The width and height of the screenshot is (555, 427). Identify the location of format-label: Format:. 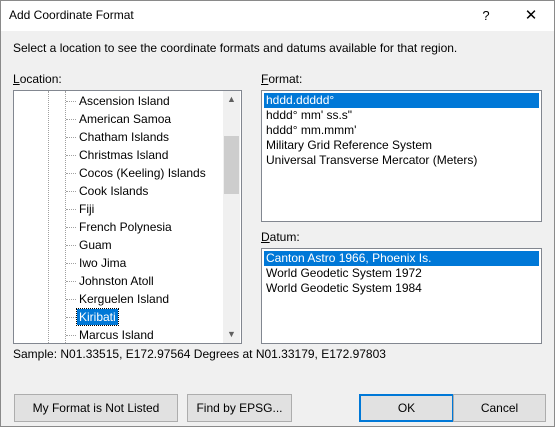
(282, 79).